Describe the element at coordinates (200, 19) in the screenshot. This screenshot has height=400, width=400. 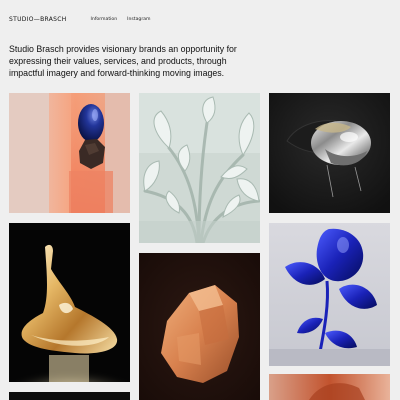
I see `site-header: STUDIO—BRASCH Information Instagram` at that location.